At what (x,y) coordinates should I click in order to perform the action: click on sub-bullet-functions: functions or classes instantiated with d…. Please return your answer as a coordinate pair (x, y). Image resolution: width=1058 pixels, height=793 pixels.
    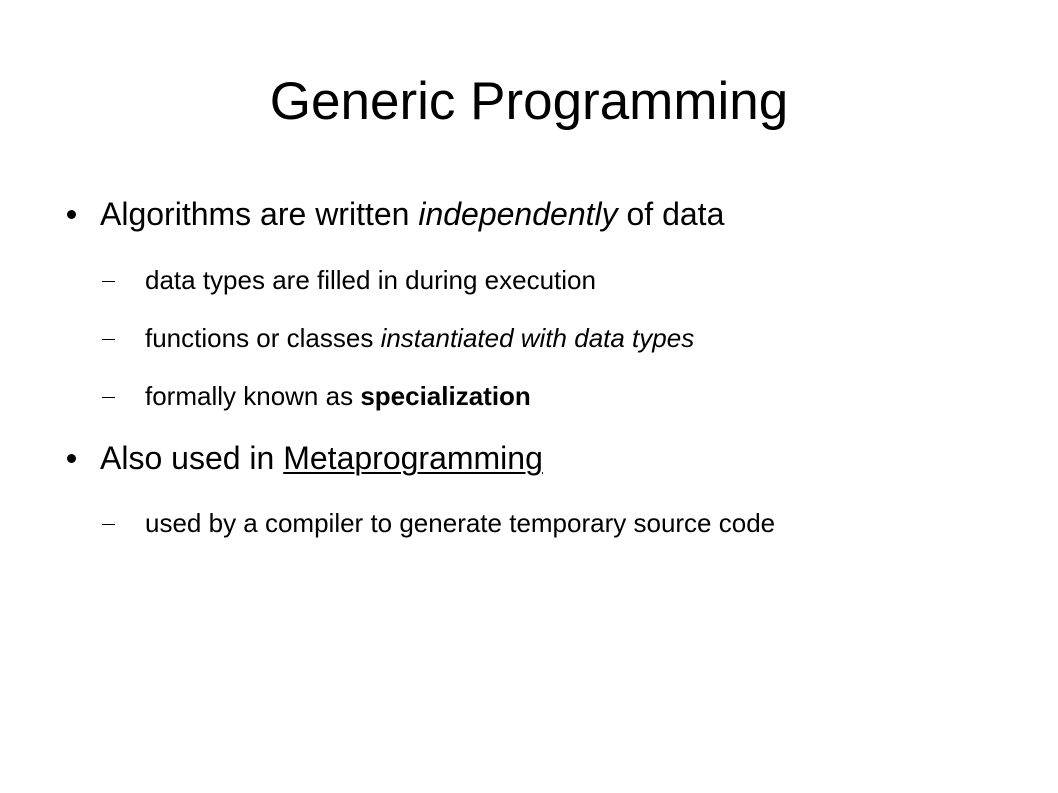
    Looking at the image, I should click on (398, 338).